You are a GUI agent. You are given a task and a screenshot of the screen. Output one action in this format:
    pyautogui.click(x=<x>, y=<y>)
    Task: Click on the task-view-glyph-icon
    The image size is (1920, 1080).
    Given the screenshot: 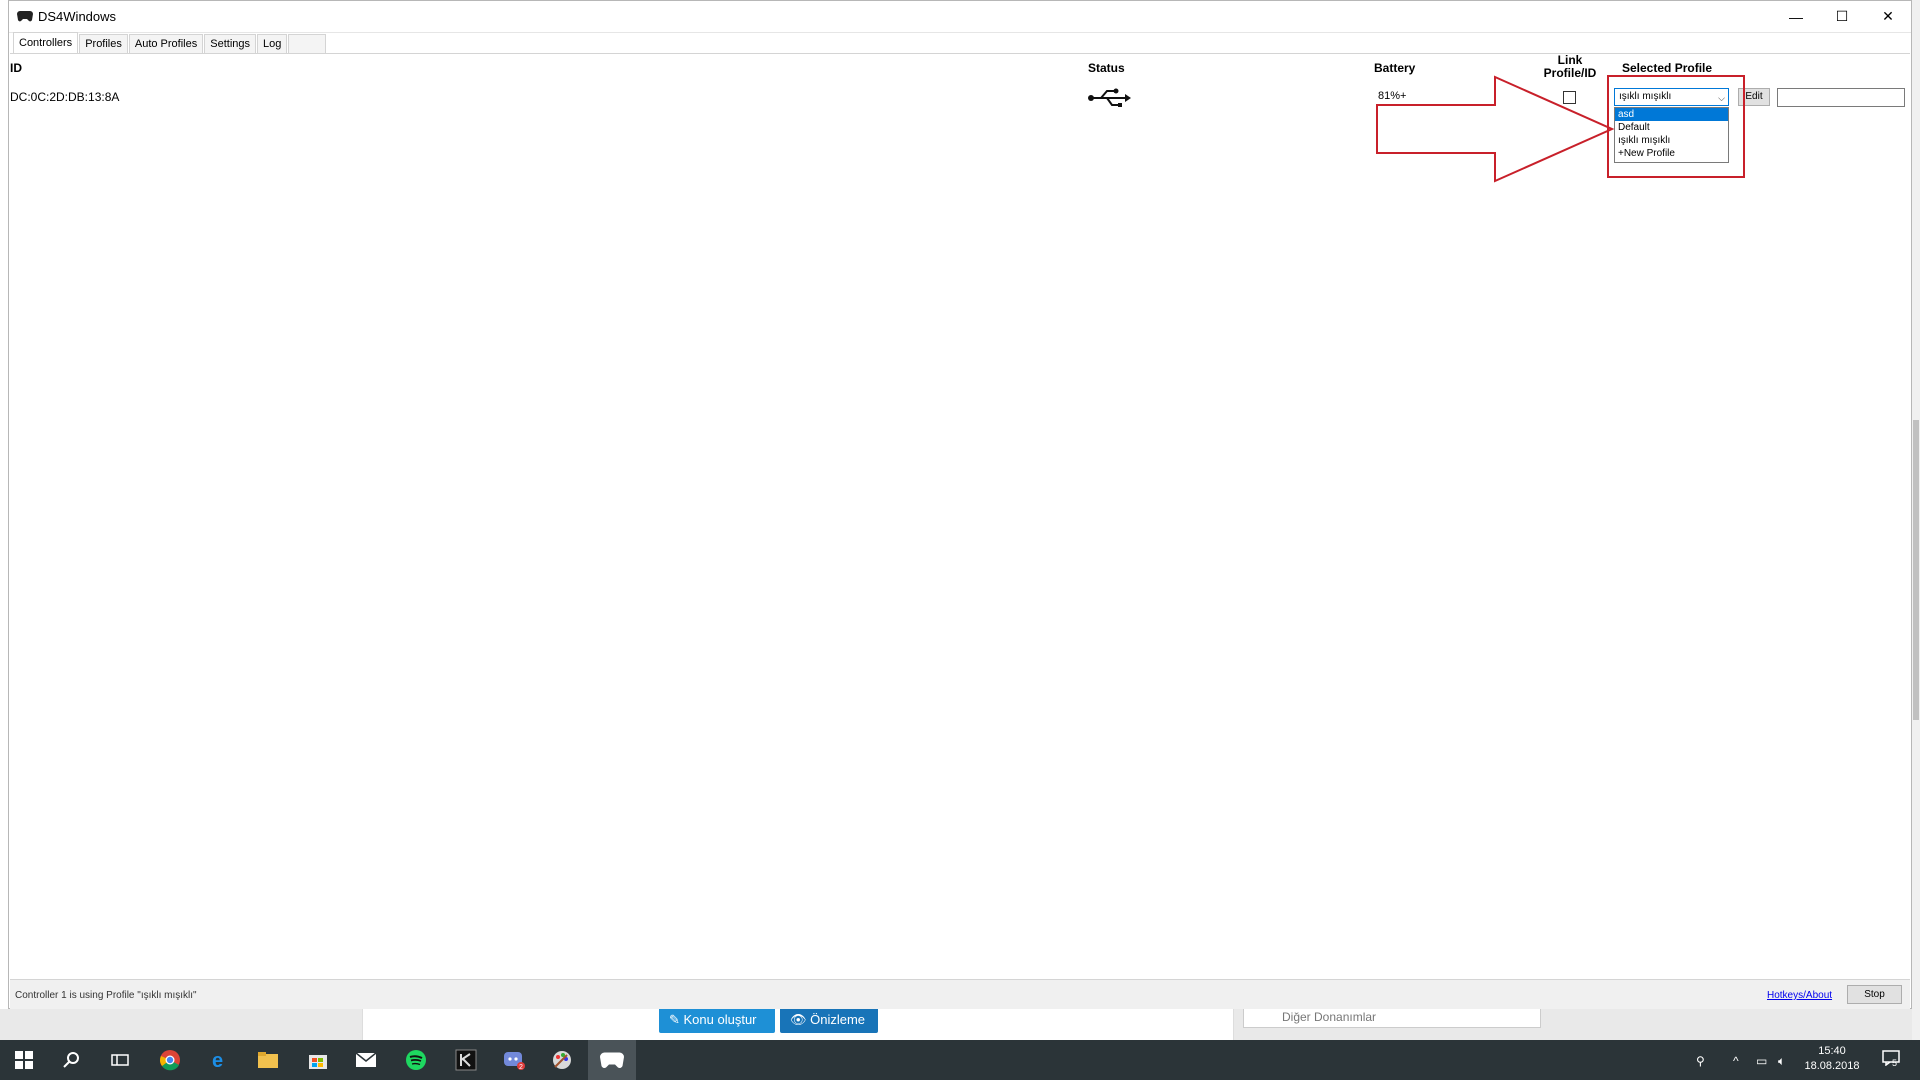 What is the action you would take?
    pyautogui.click(x=120, y=1060)
    